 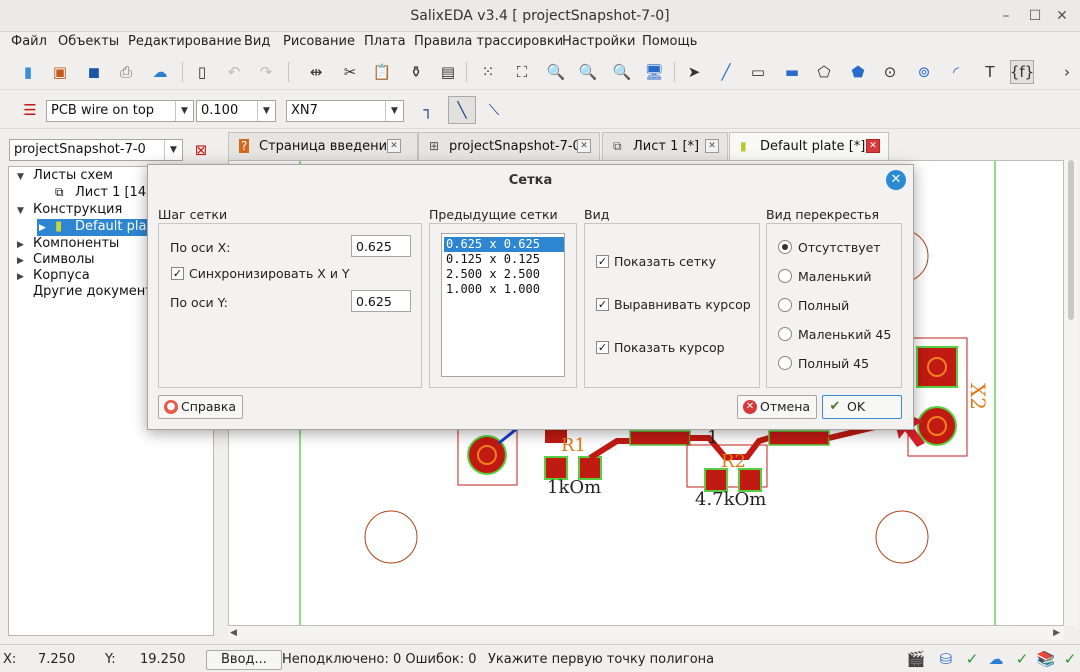 I want to click on filled-rect-icon: ▬, so click(x=792, y=72).